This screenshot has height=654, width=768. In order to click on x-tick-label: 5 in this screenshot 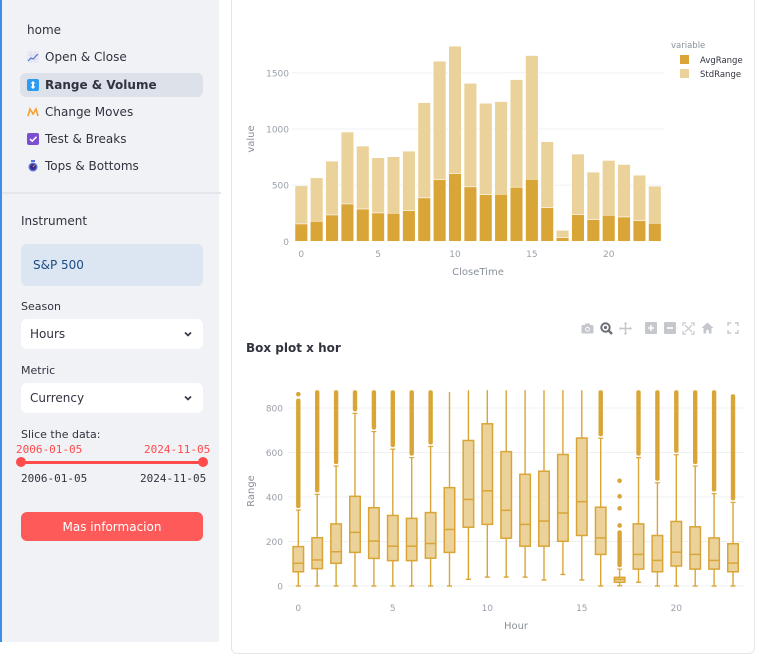, I will do `click(393, 609)`.